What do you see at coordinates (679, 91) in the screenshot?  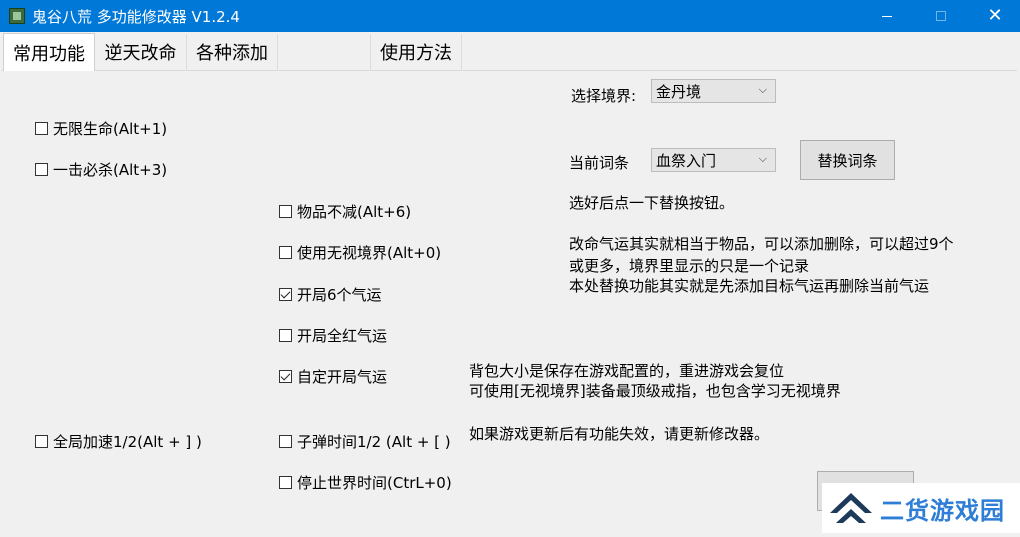 I see `realm-selected-value: 金丹境` at bounding box center [679, 91].